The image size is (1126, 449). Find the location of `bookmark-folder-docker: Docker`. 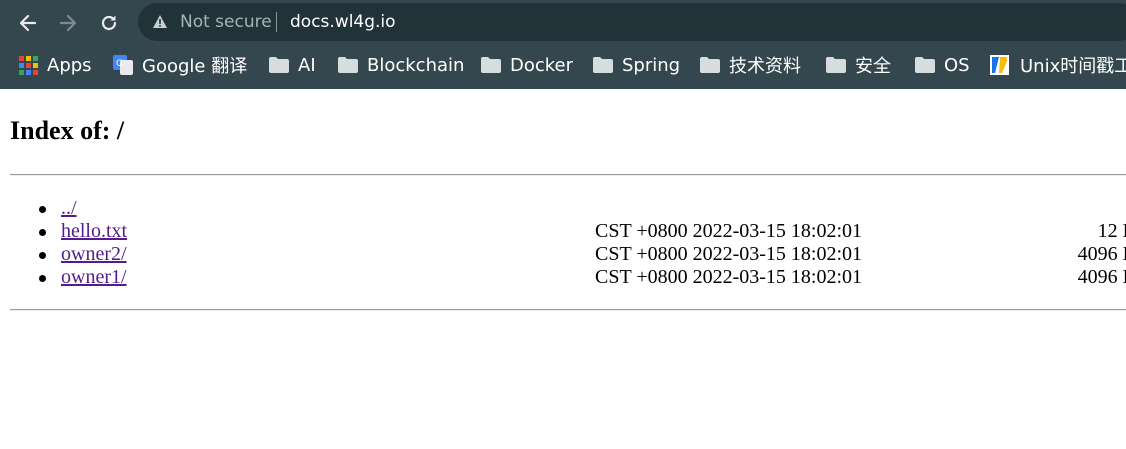

bookmark-folder-docker: Docker is located at coordinates (527, 65).